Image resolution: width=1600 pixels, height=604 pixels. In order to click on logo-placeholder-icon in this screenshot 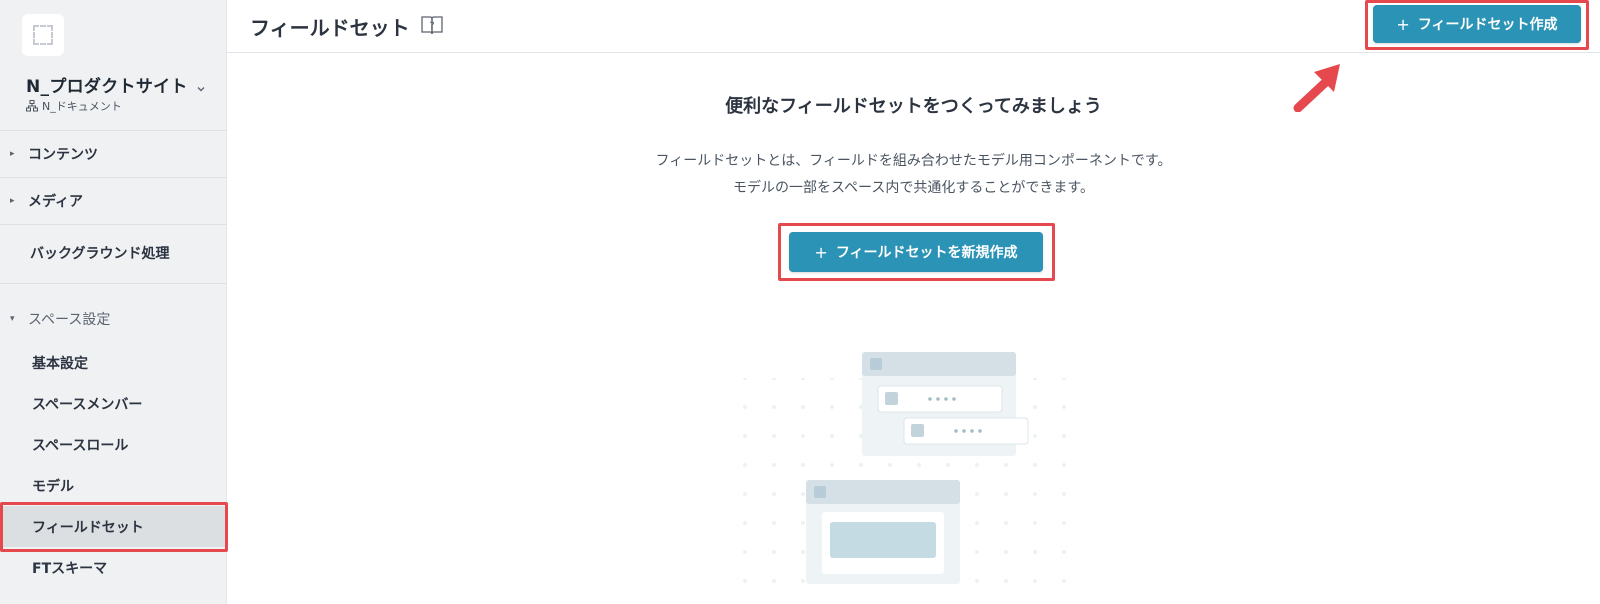, I will do `click(43, 35)`.